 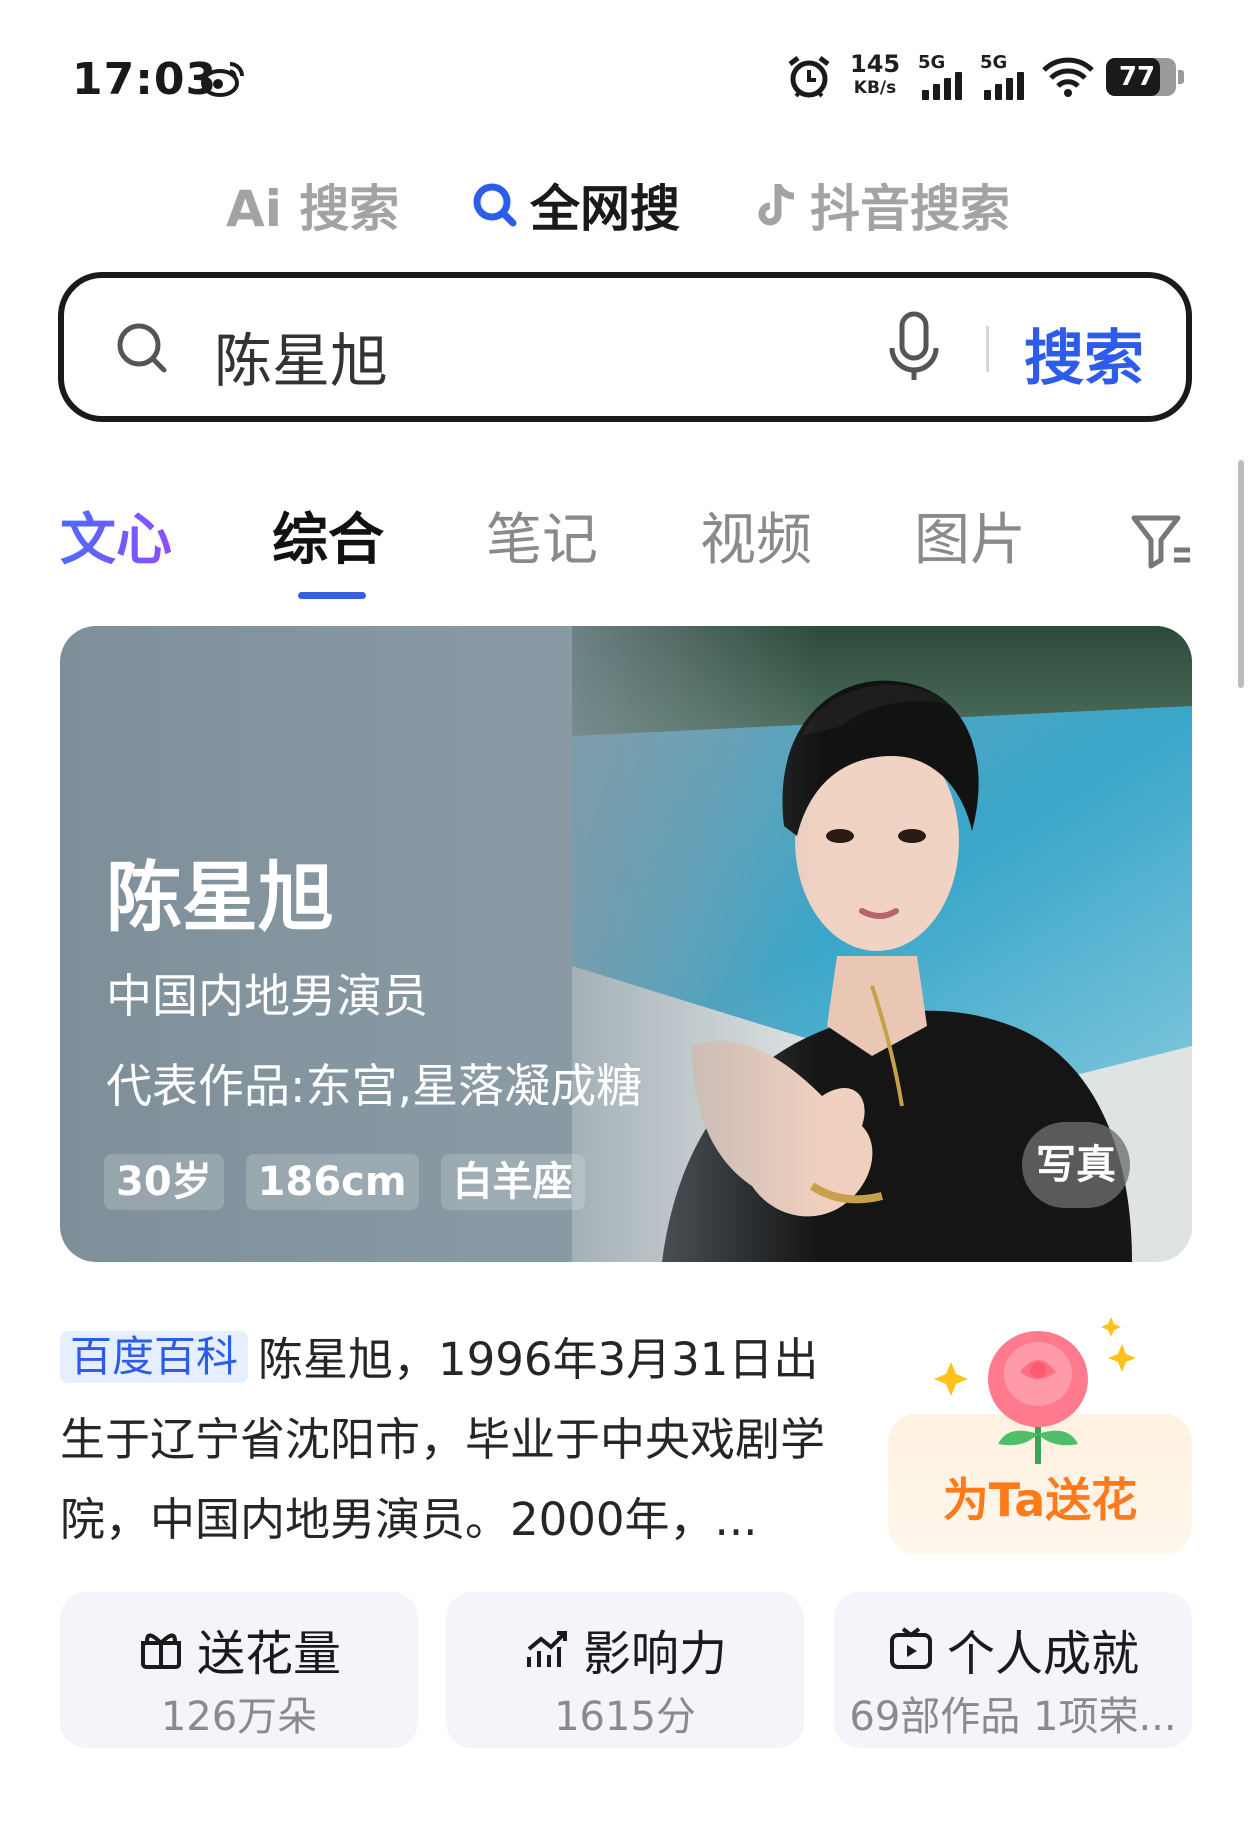 I want to click on net-speed: 145 KB/s, so click(x=875, y=74).